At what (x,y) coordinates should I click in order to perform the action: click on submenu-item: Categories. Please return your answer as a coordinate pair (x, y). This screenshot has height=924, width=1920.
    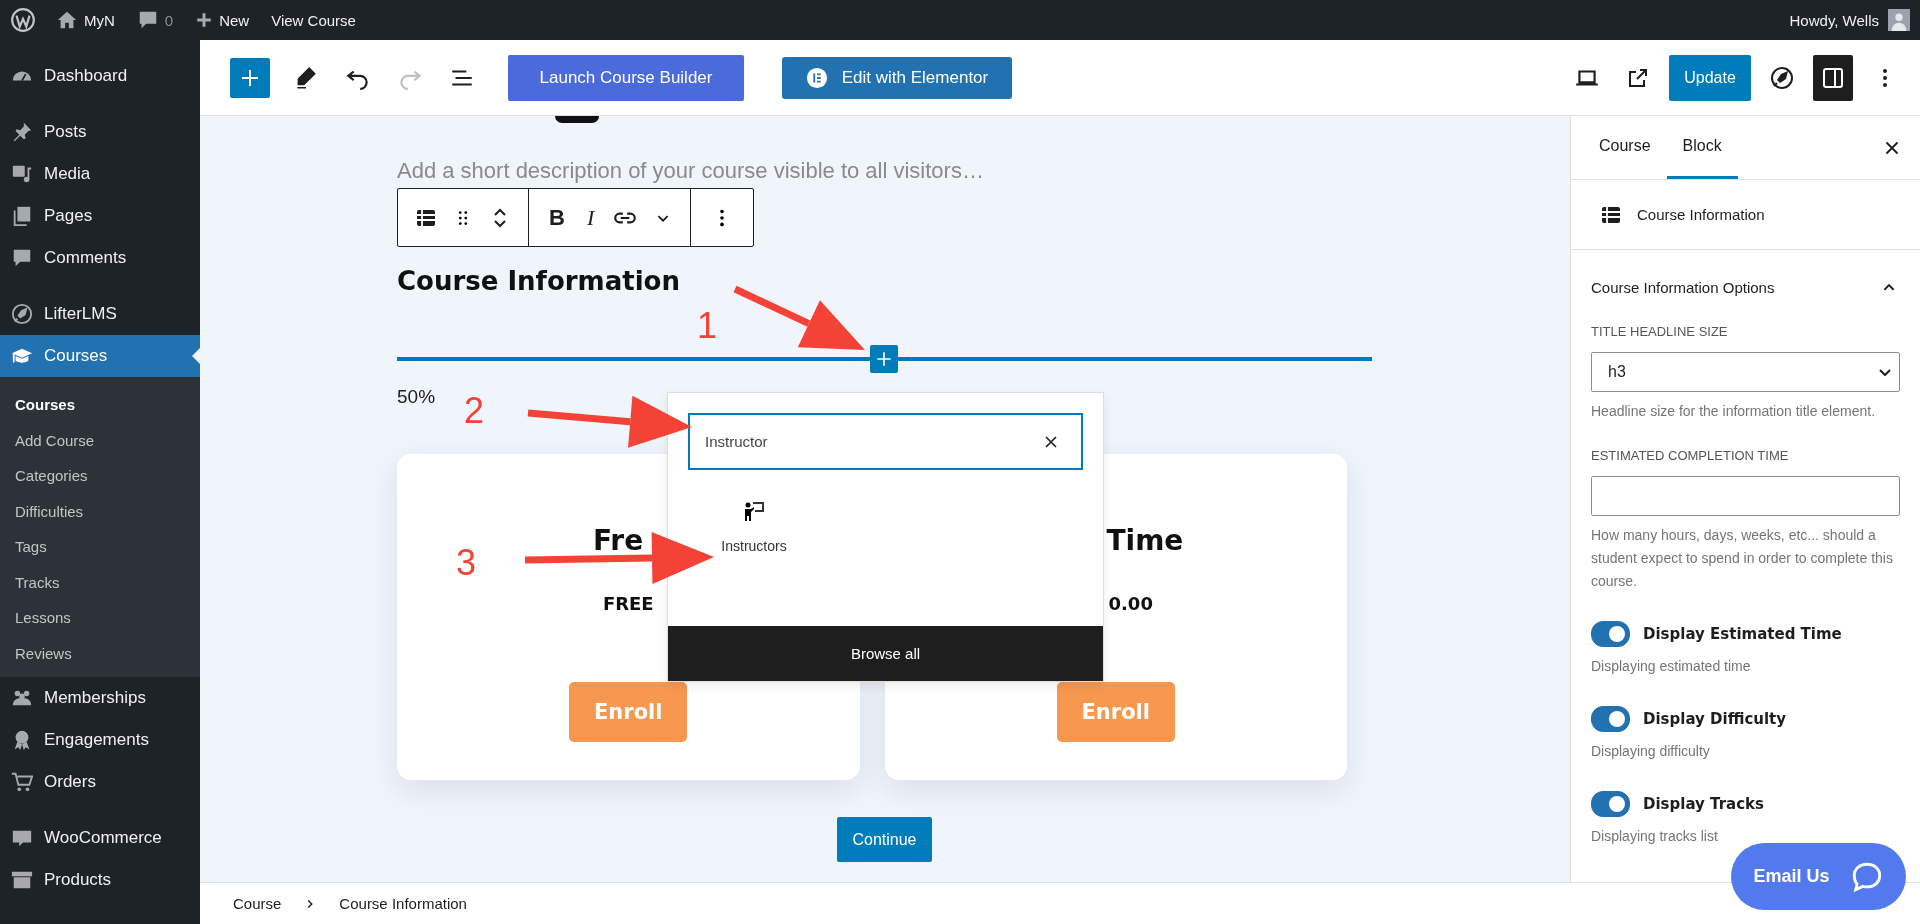
    Looking at the image, I should click on (100, 476).